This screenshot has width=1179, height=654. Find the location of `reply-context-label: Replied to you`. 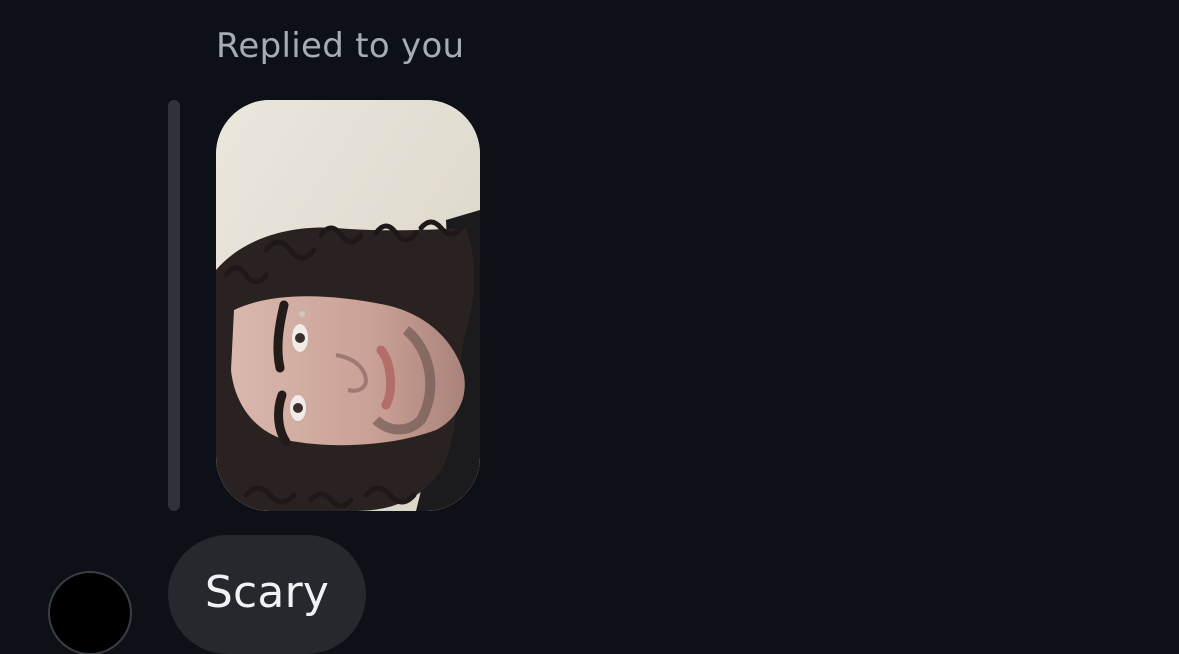

reply-context-label: Replied to you is located at coordinates (340, 46).